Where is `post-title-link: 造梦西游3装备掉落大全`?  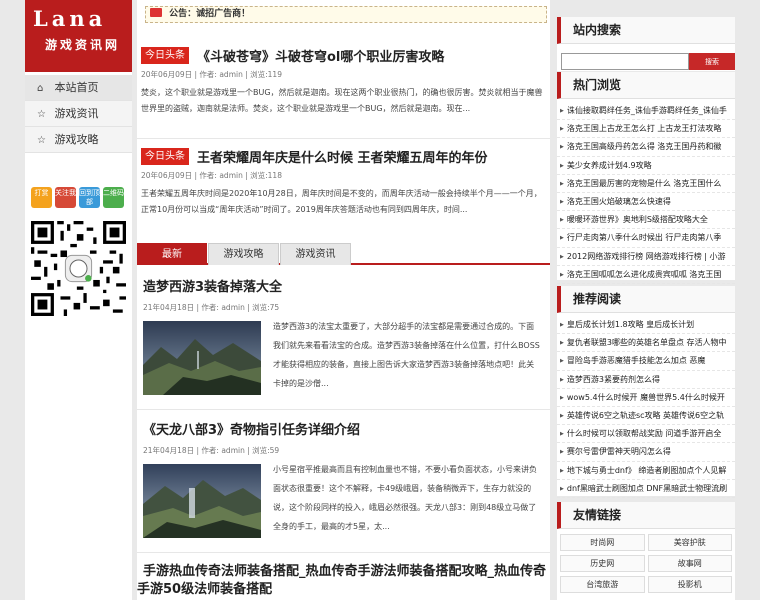
post-title-link: 造梦西游3装备掉落大全 is located at coordinates (209, 287).